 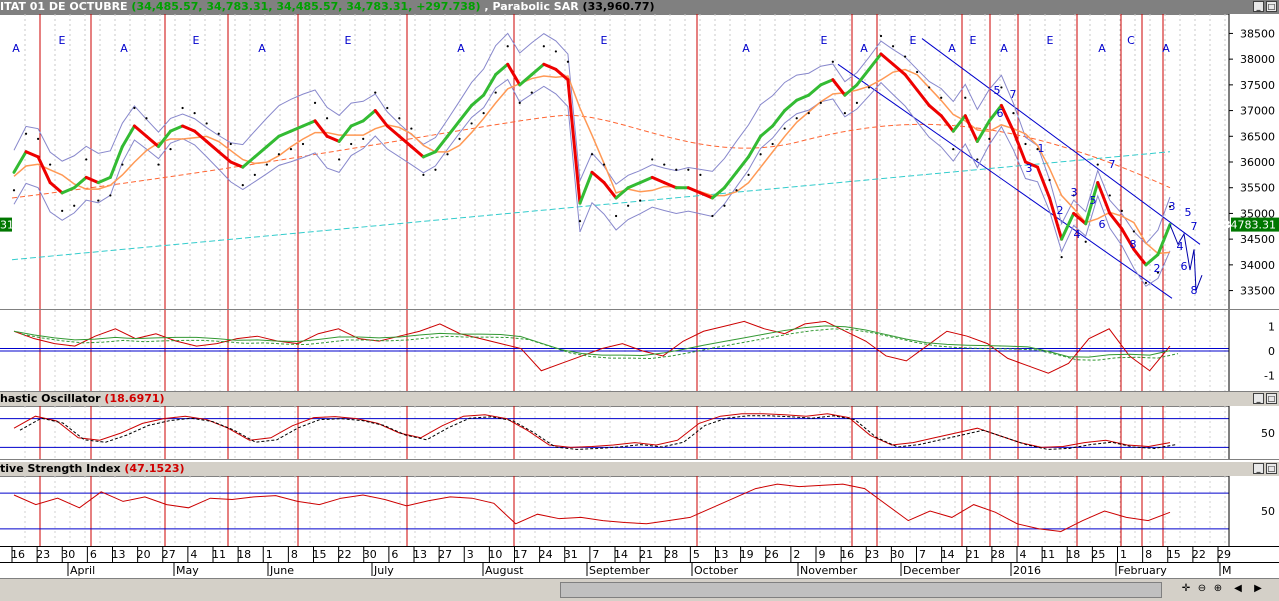 I want to click on y-tick-label: 36000, so click(x=1257, y=162).